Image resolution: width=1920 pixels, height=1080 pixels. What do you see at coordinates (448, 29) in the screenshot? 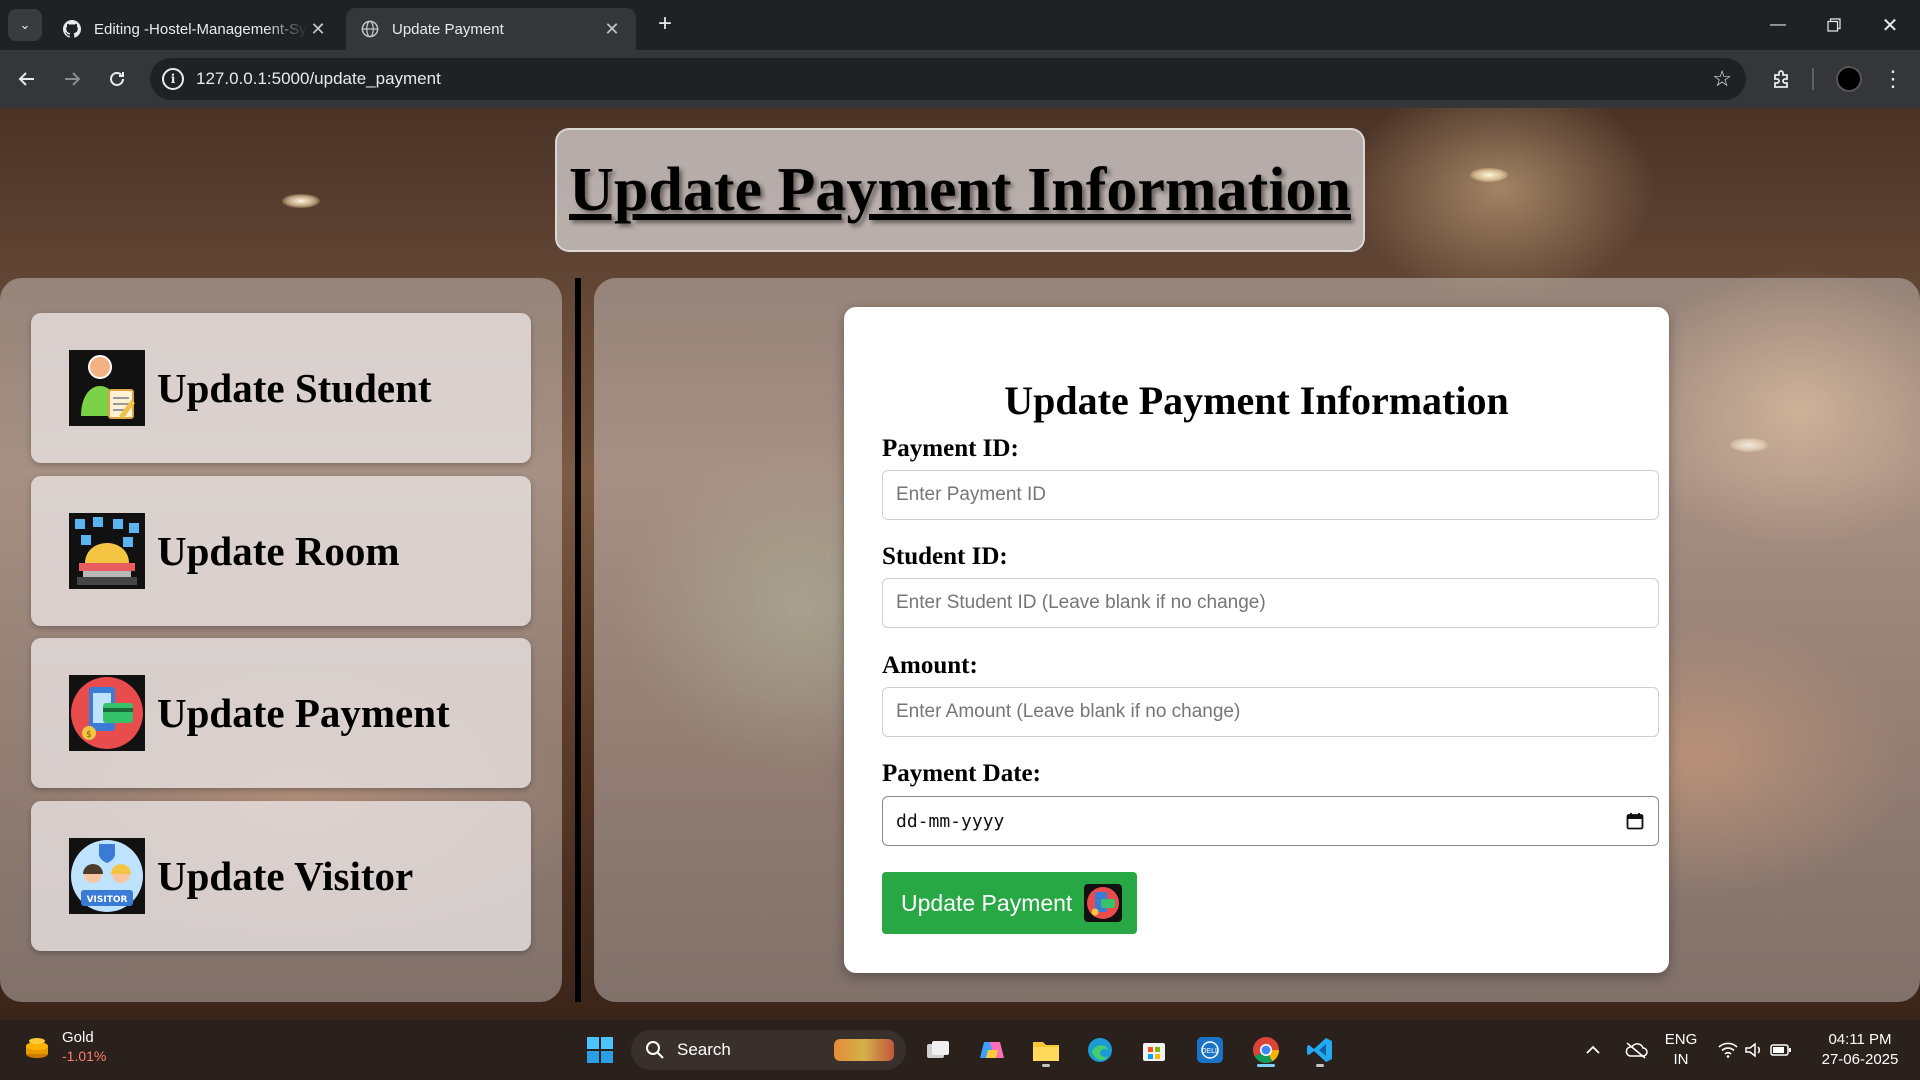
I see `tab-title: Update Payment` at bounding box center [448, 29].